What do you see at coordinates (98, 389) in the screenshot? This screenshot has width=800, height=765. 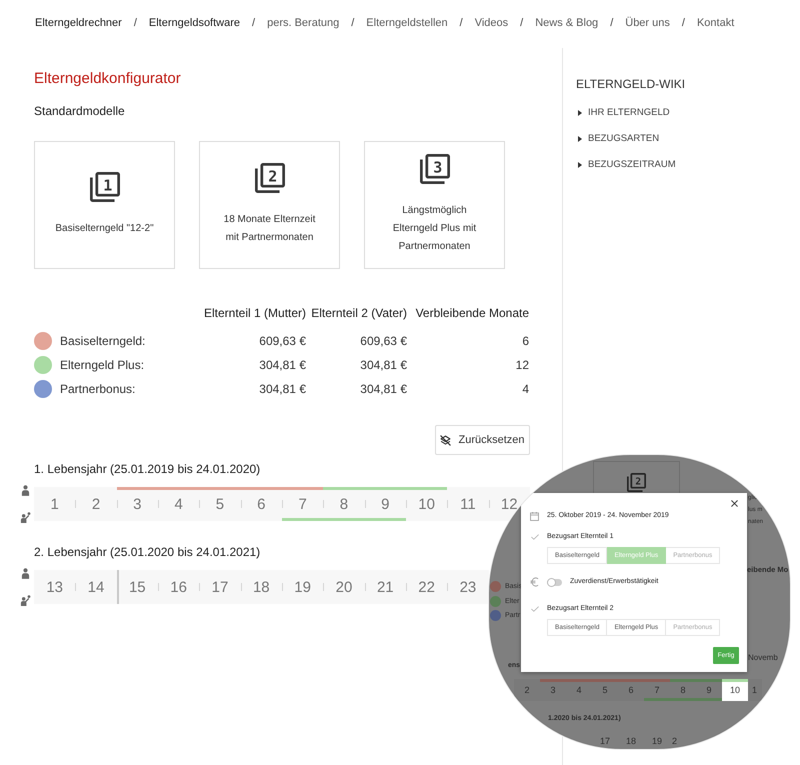 I see `row-label: Partnerbonus:` at bounding box center [98, 389].